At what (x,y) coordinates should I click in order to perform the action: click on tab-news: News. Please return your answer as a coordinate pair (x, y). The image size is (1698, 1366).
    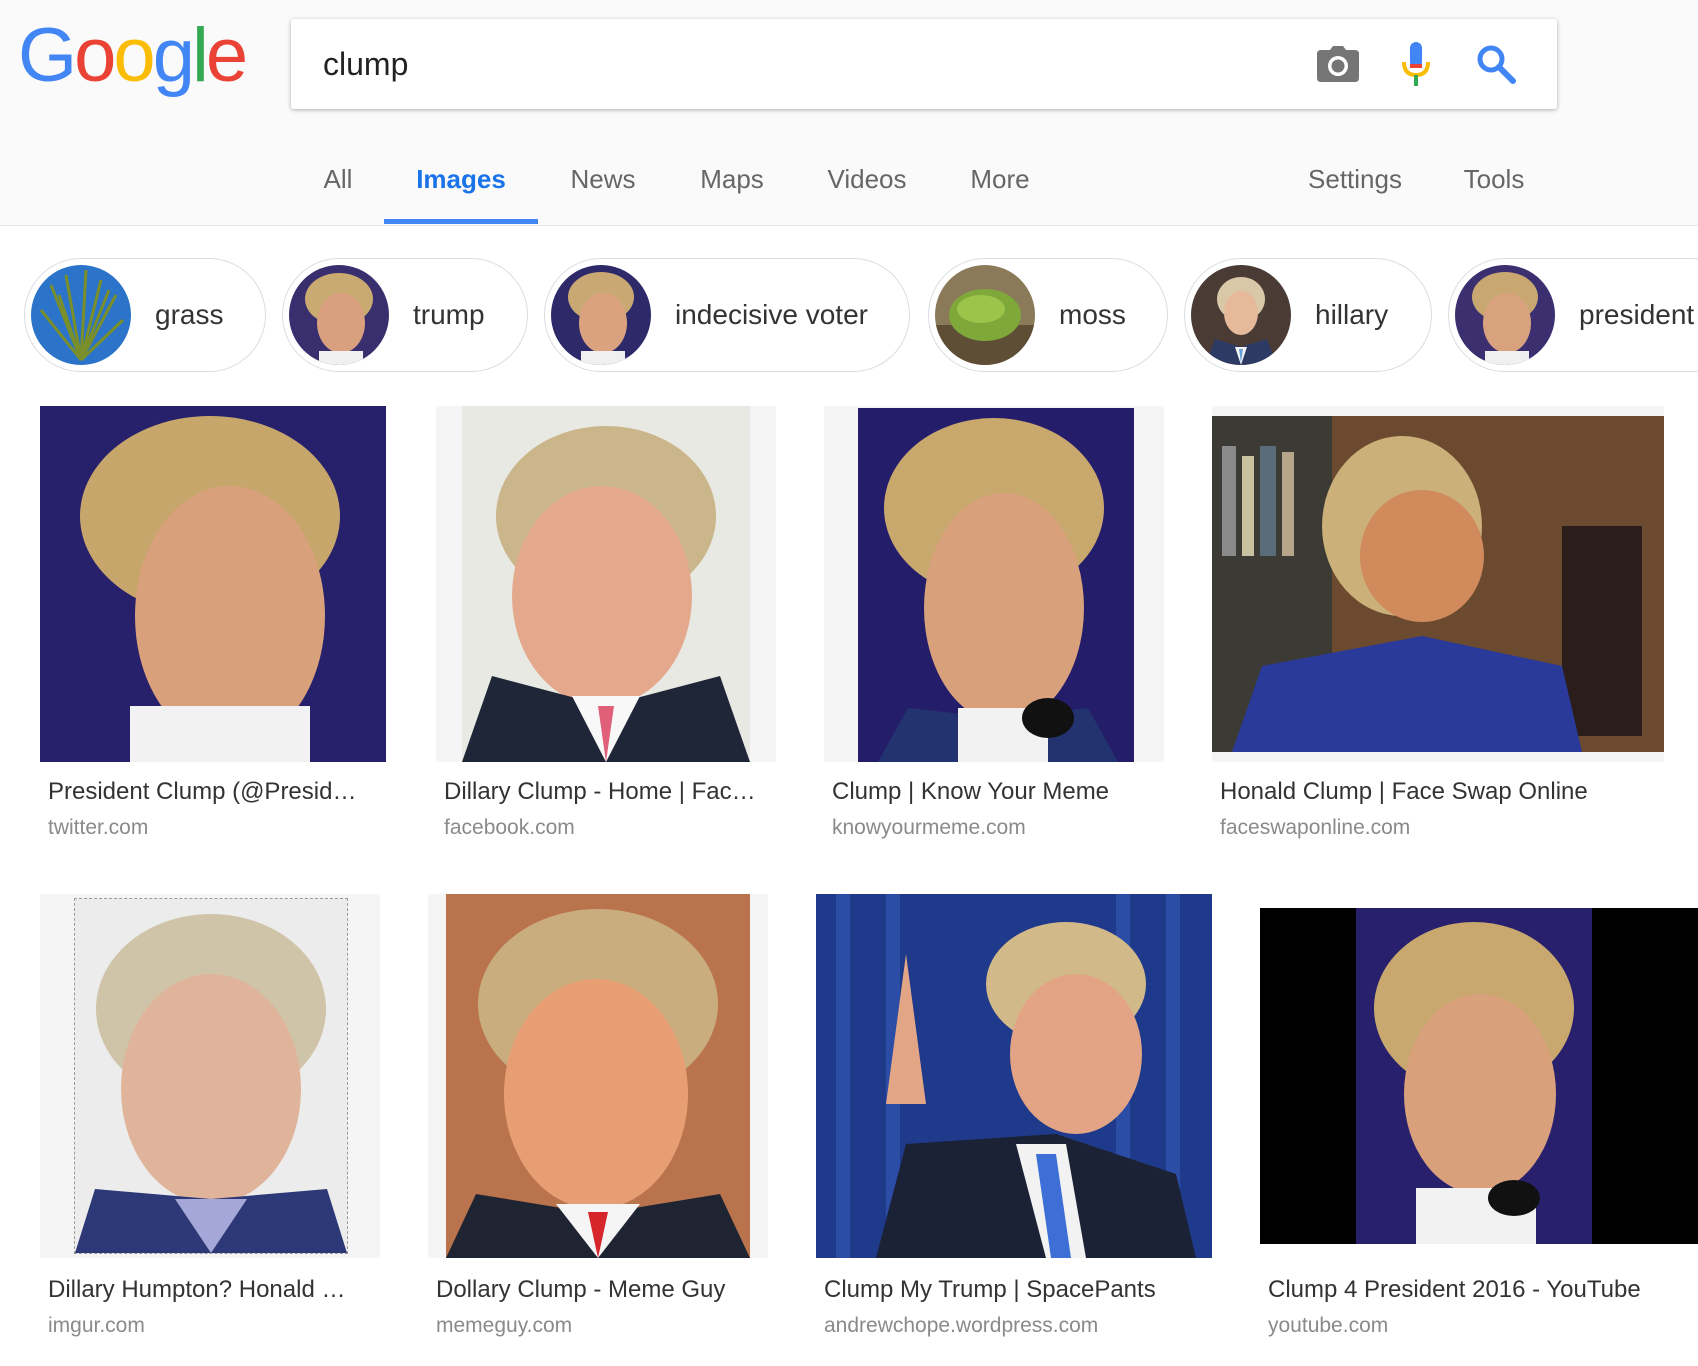
    Looking at the image, I should click on (603, 183).